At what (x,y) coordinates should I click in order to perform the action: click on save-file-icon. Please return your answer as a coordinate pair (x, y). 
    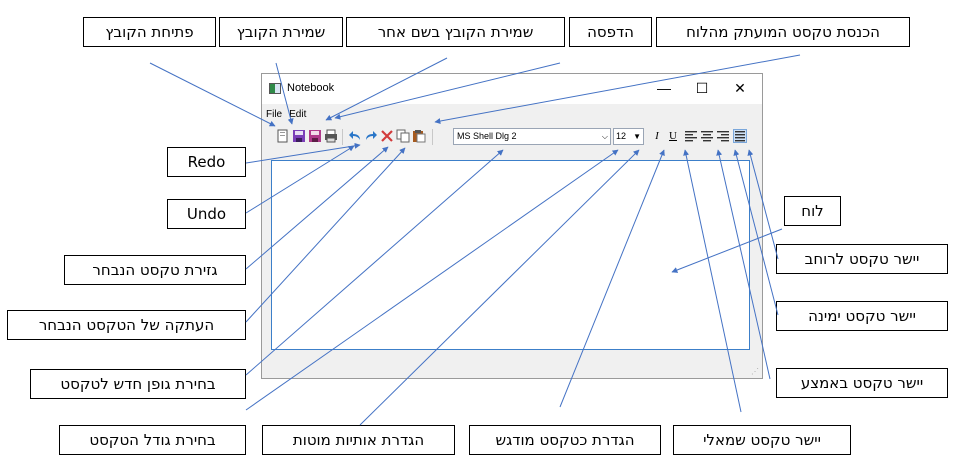
    Looking at the image, I should click on (299, 136).